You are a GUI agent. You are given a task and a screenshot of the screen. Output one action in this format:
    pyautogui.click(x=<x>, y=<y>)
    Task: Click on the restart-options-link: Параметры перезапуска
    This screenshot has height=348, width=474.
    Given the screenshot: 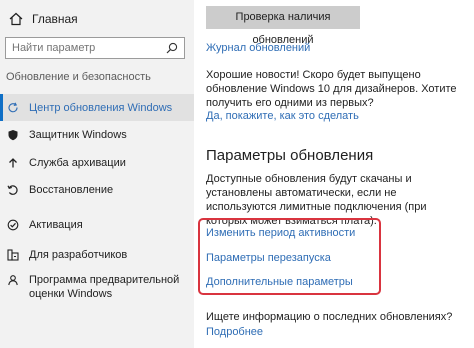 What is the action you would take?
    pyautogui.click(x=268, y=258)
    